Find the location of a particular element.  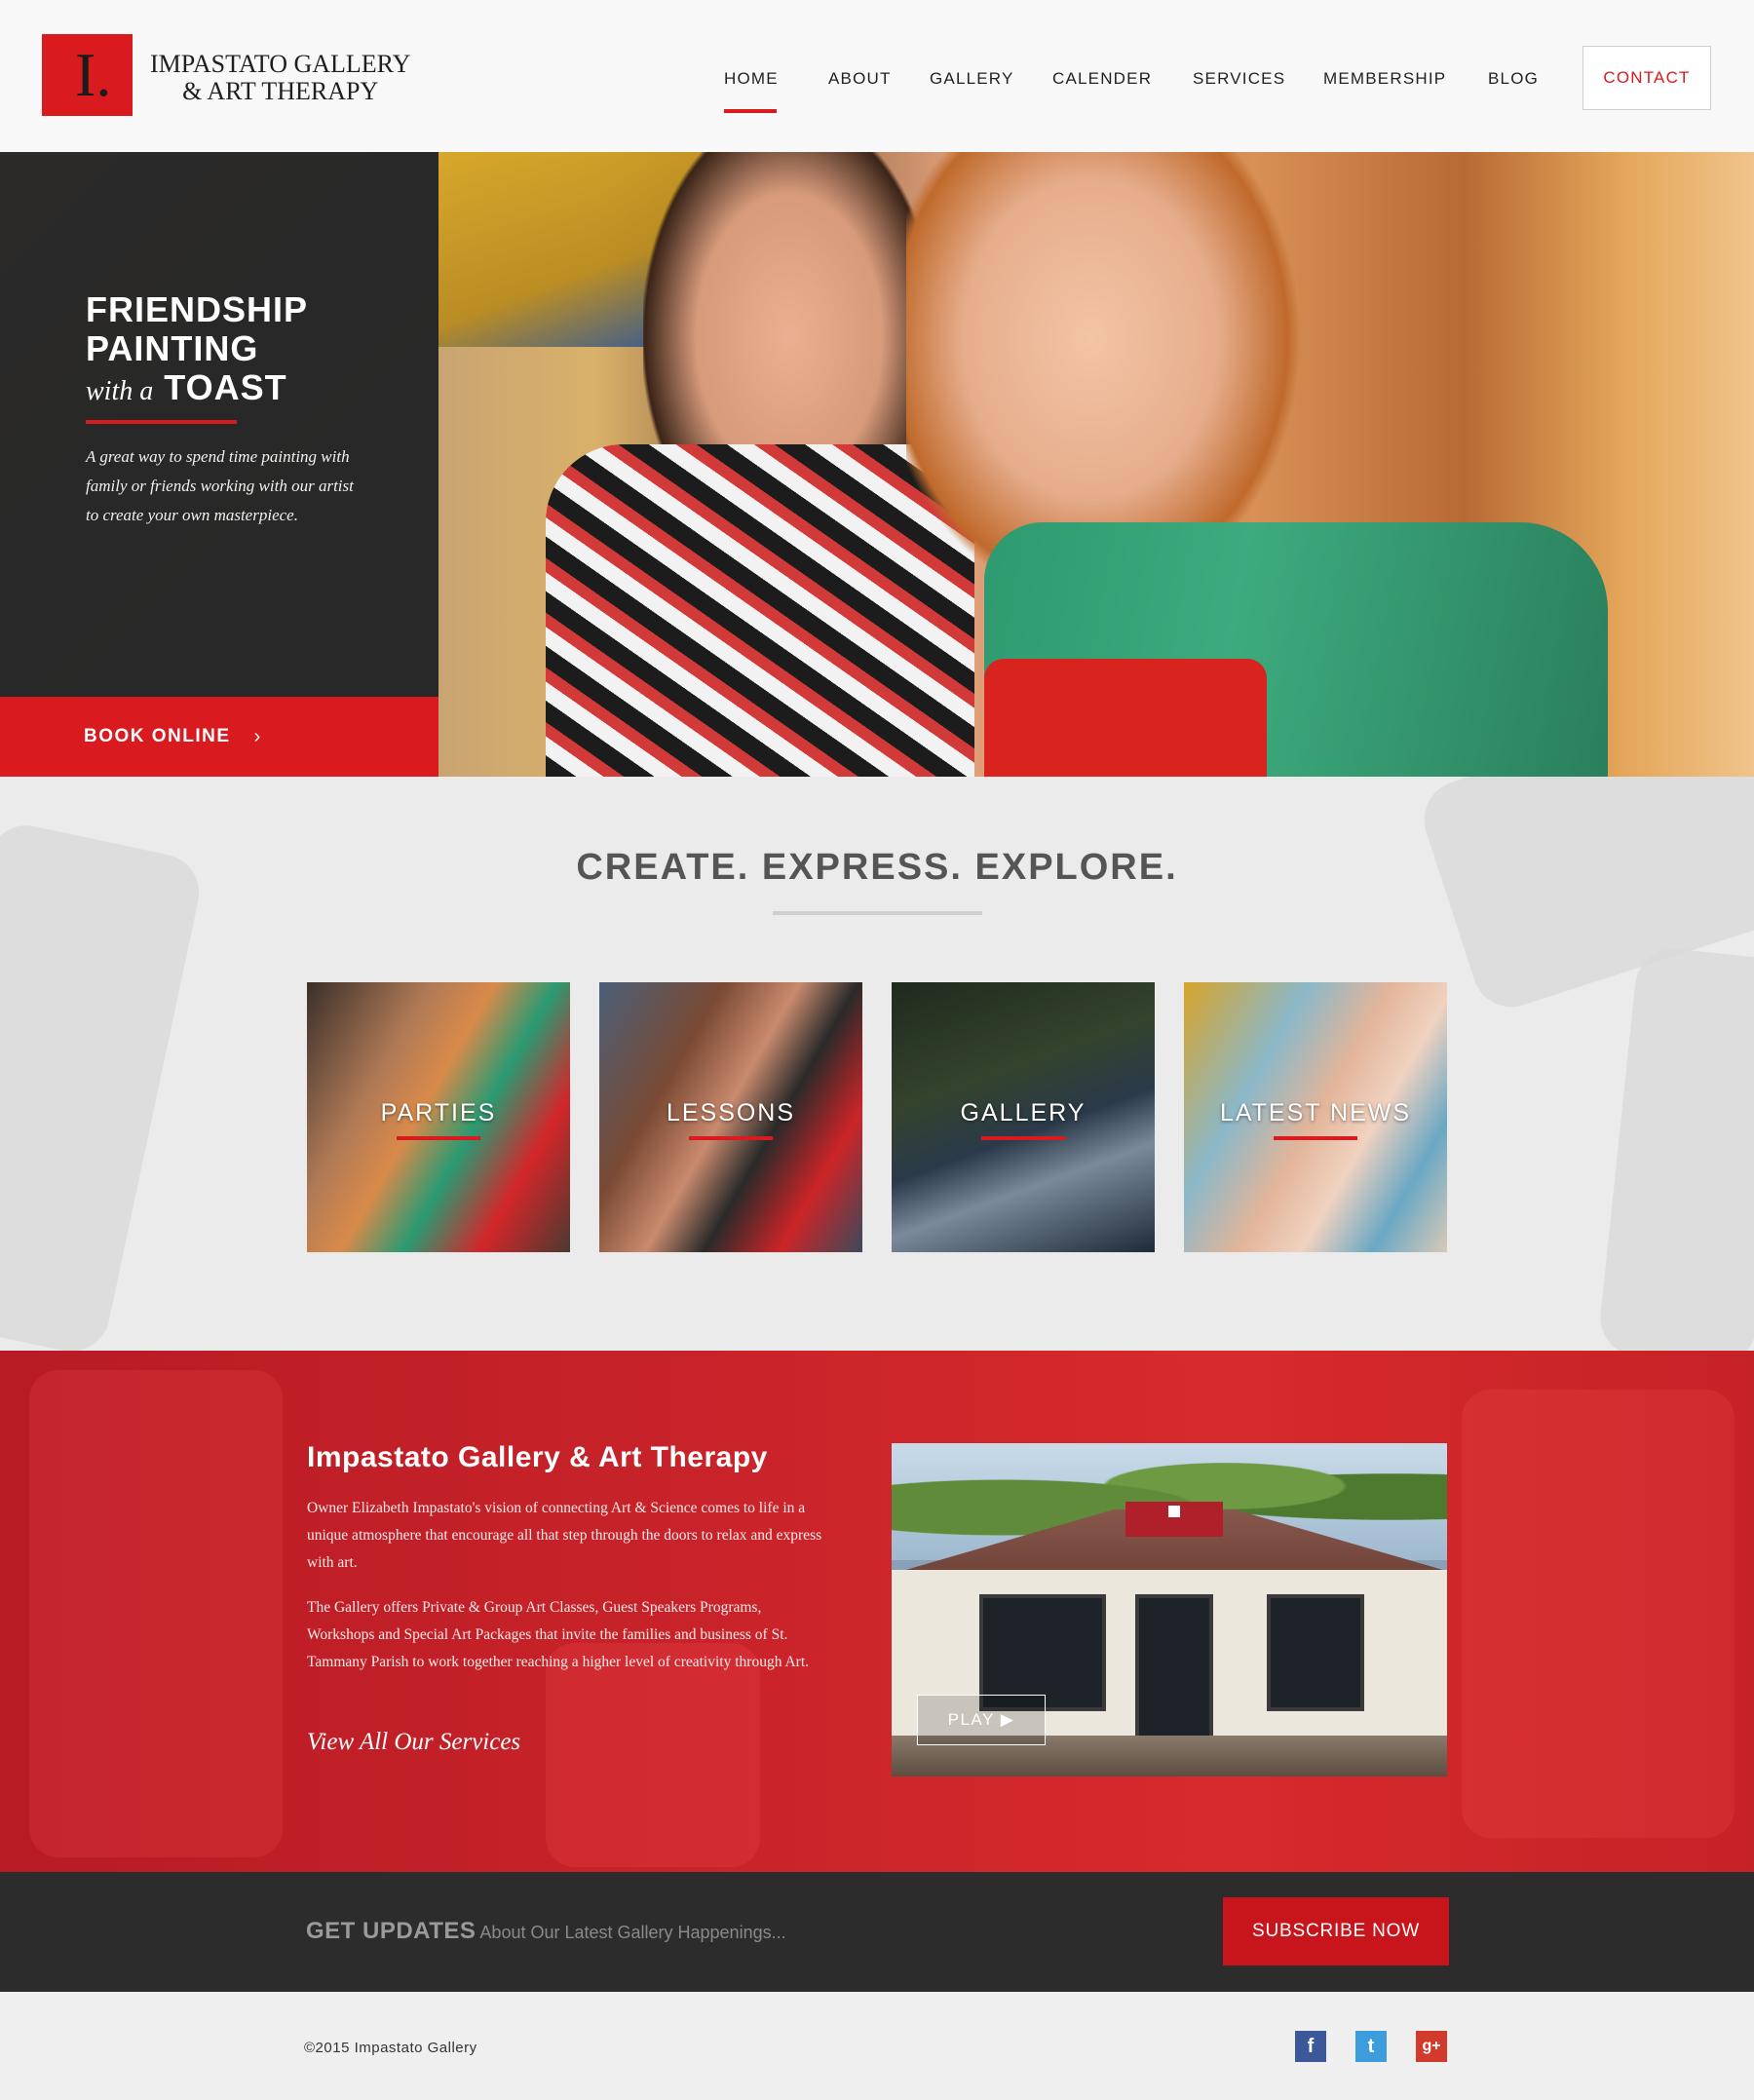

tile-parties: PARTIES is located at coordinates (439, 1117).